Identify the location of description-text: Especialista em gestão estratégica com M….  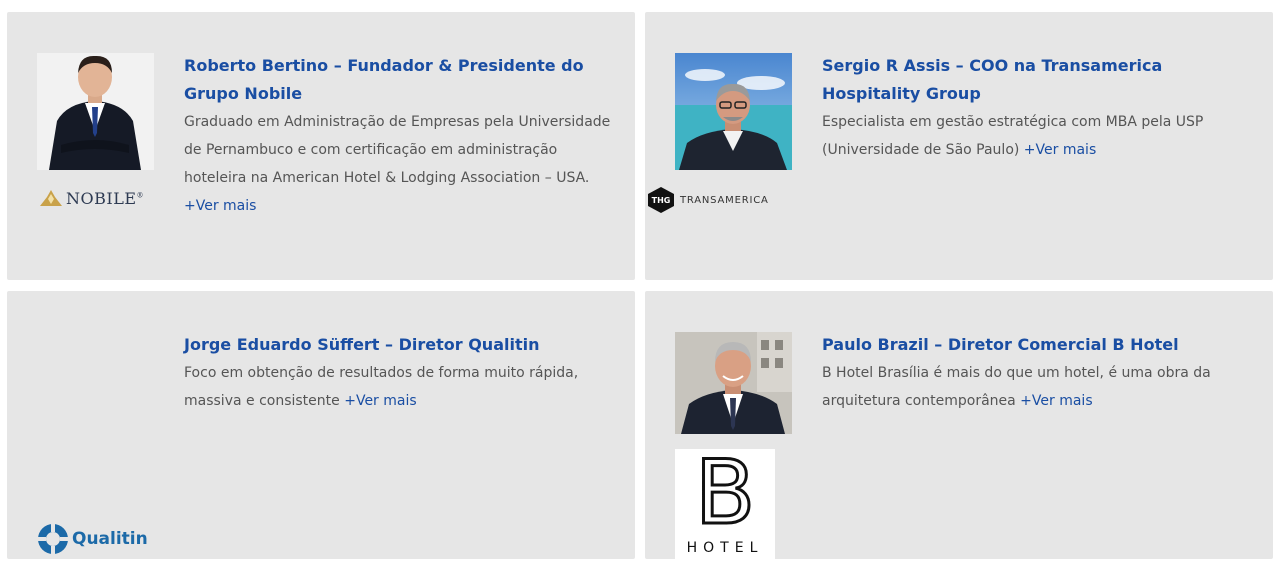
(1013, 136).